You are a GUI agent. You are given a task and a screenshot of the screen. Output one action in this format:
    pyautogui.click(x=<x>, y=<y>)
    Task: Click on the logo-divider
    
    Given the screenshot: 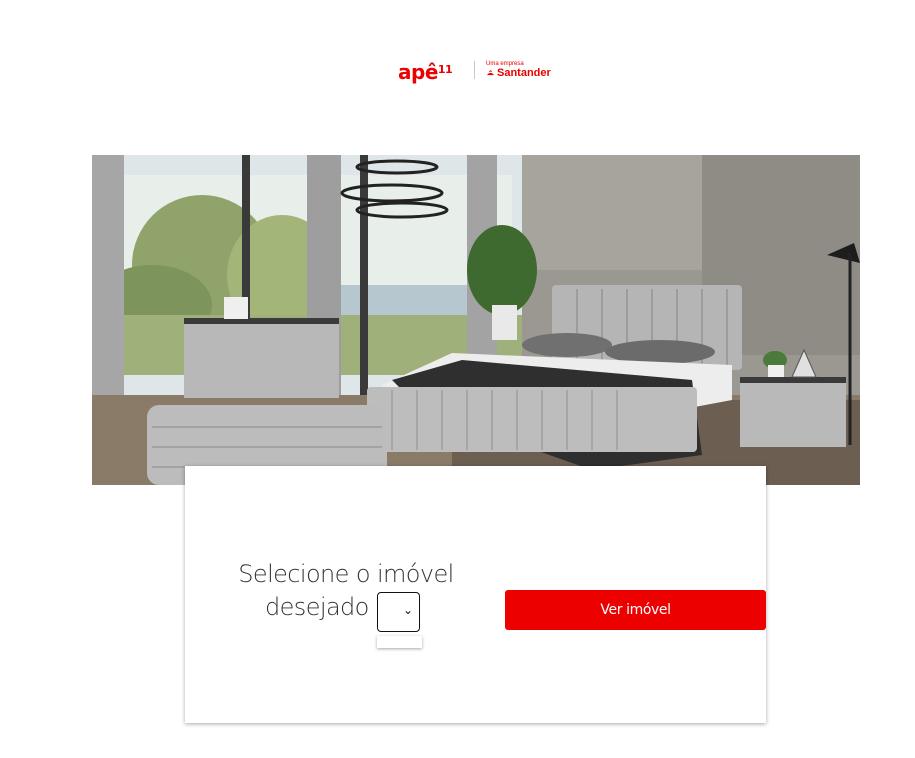 What is the action you would take?
    pyautogui.click(x=474, y=70)
    